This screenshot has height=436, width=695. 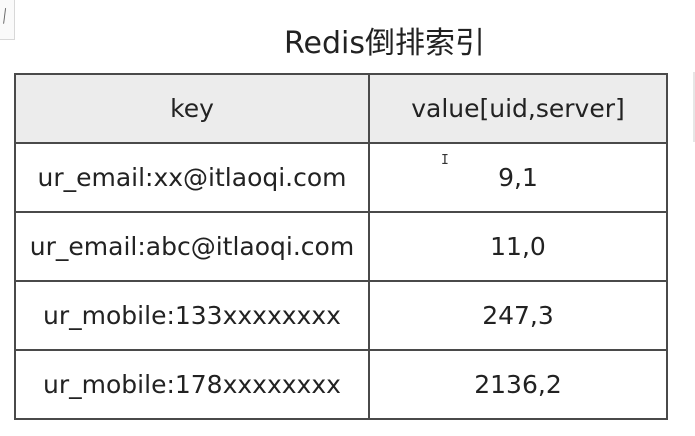 I want to click on text-cursor-icon: I, so click(x=445, y=160).